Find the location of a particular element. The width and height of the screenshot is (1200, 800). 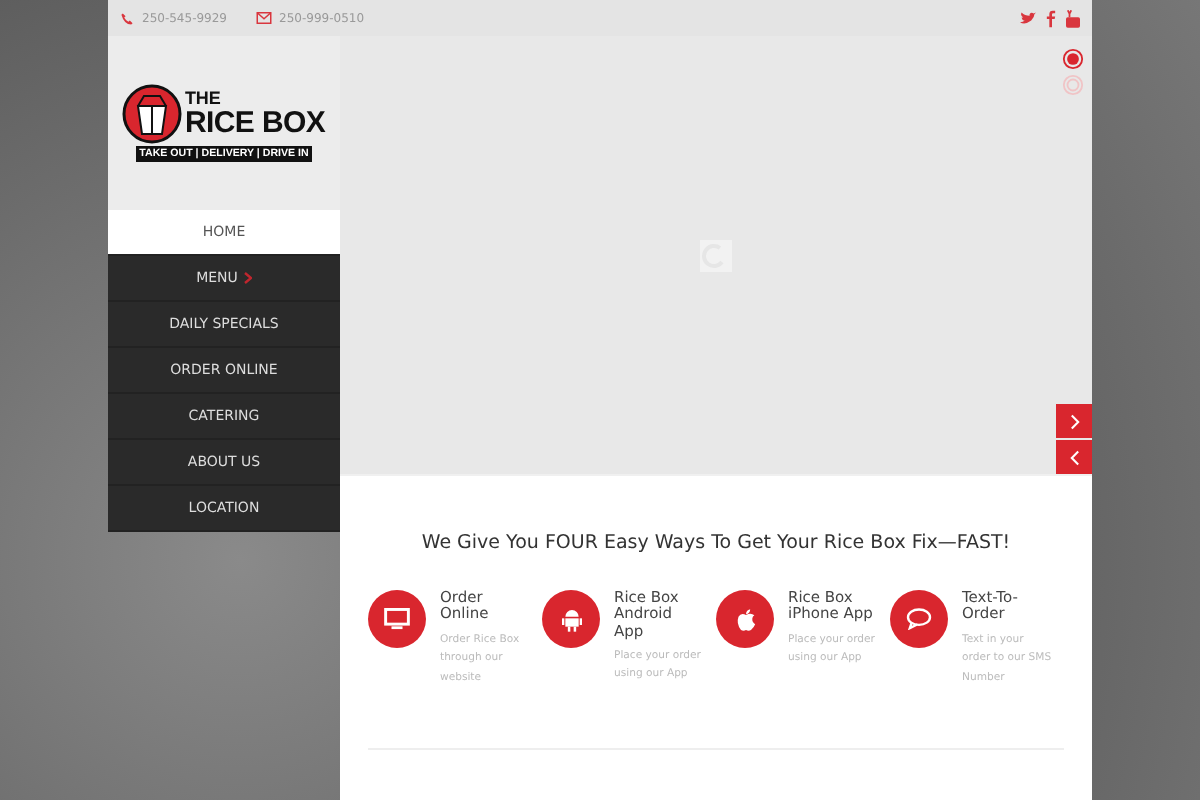

speech-bubble-icon is located at coordinates (919, 619).